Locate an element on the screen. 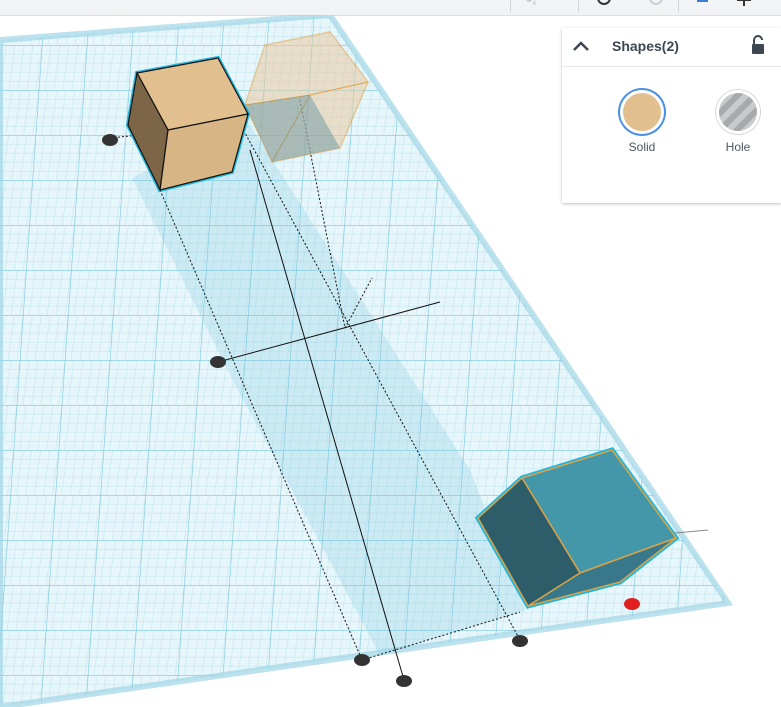 The image size is (781, 707). hole-swatch-icon is located at coordinates (738, 112).